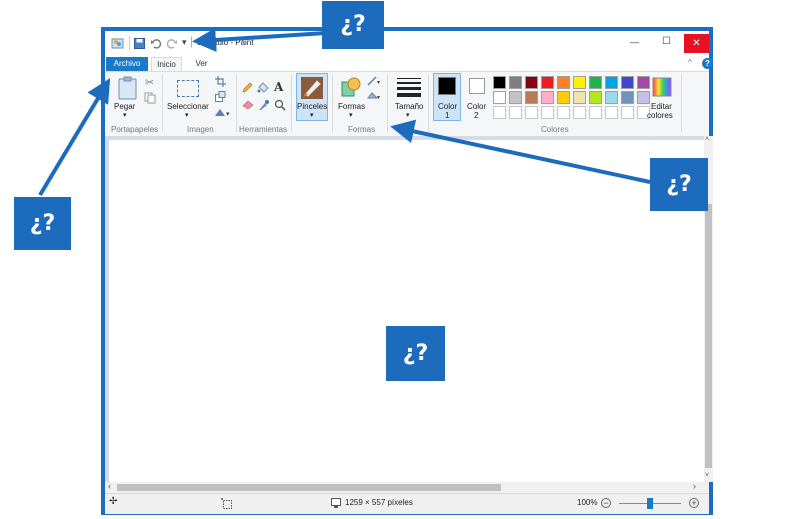 The image size is (800, 519). I want to click on callout-archivo: ¿?, so click(42, 223).